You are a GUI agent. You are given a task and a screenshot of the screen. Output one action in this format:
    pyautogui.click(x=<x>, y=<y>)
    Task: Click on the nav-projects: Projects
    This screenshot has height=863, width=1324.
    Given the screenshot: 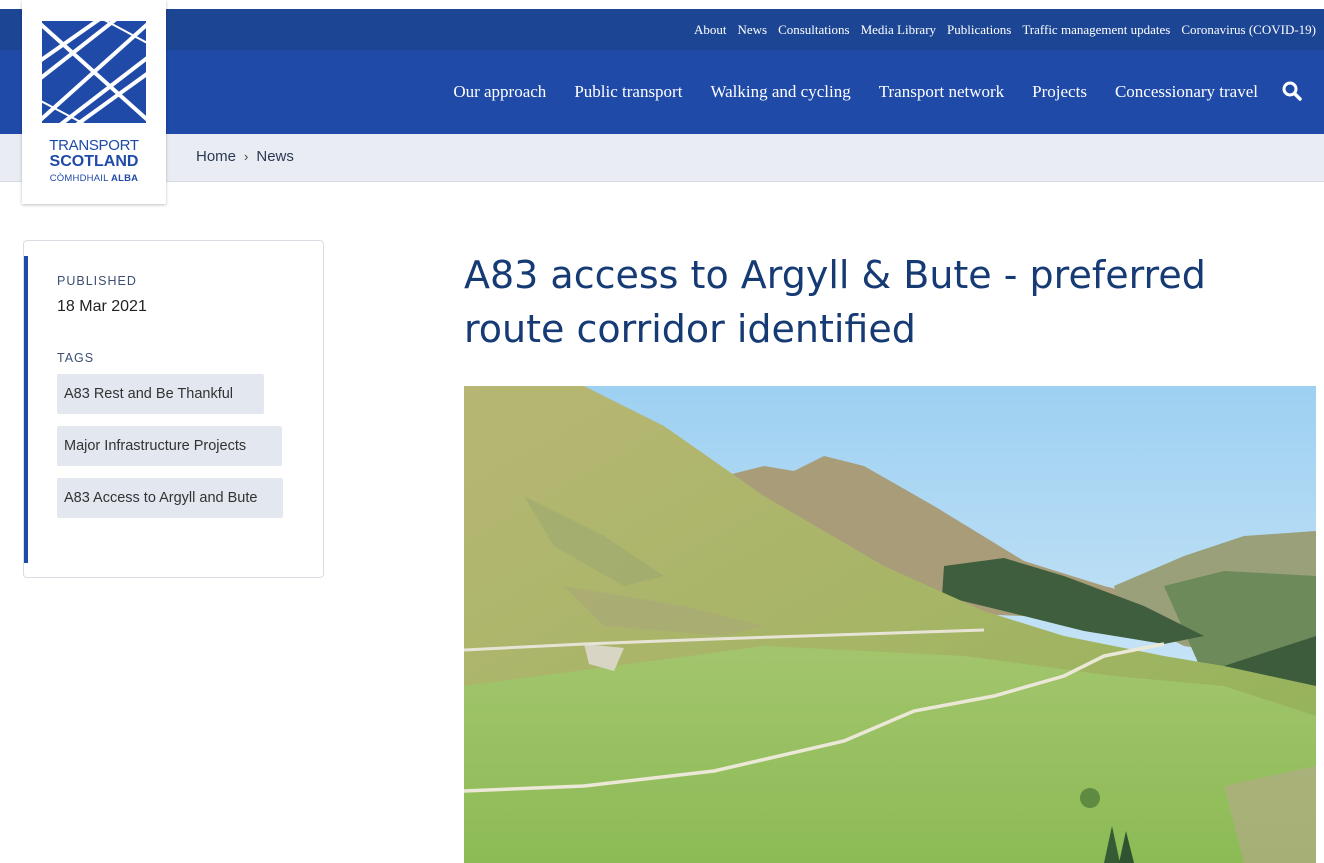 What is the action you would take?
    pyautogui.click(x=1059, y=92)
    